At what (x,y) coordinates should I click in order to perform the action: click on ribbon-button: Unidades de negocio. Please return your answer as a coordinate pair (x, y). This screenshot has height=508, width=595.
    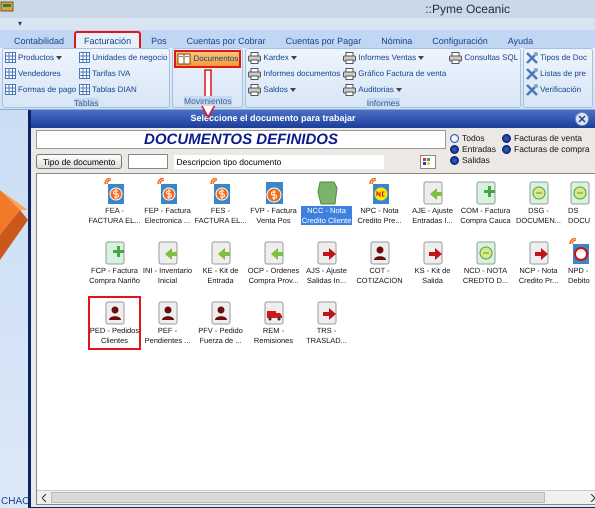
    Looking at the image, I should click on (123, 57).